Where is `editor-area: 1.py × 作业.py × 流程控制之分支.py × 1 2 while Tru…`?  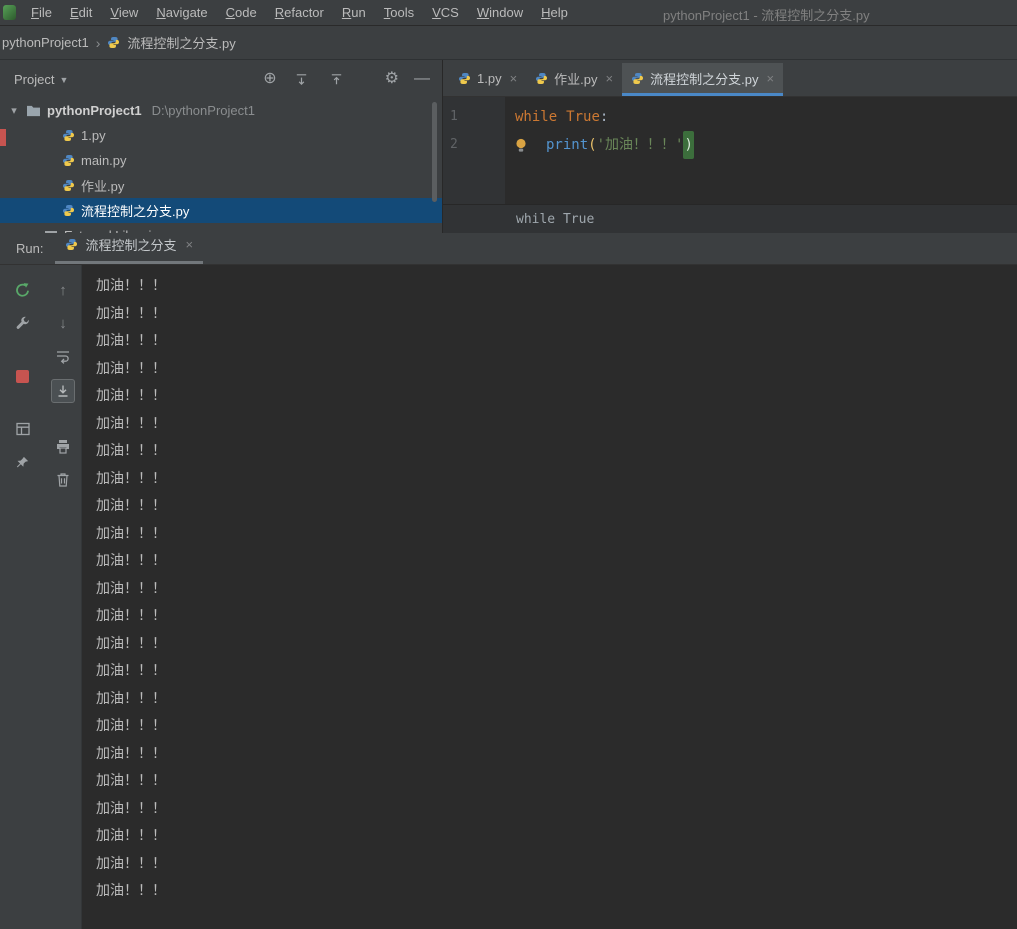
editor-area: 1.py × 作业.py × 流程控制之分支.py × 1 2 while Tru… is located at coordinates (730, 146).